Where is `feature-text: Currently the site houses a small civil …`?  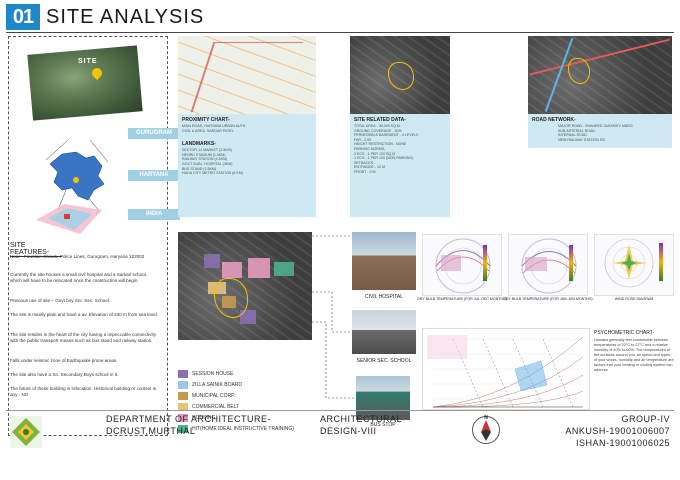
feature-text: Currently the site houses a small civil … is located at coordinates (79, 278).